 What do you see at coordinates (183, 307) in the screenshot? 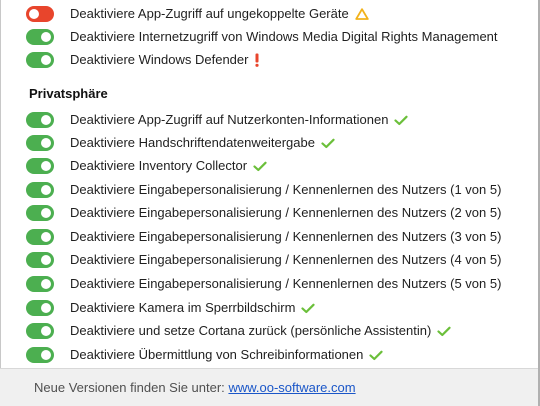
I see `setting-label: Deaktiviere Kamera im Sperrbildschirm` at bounding box center [183, 307].